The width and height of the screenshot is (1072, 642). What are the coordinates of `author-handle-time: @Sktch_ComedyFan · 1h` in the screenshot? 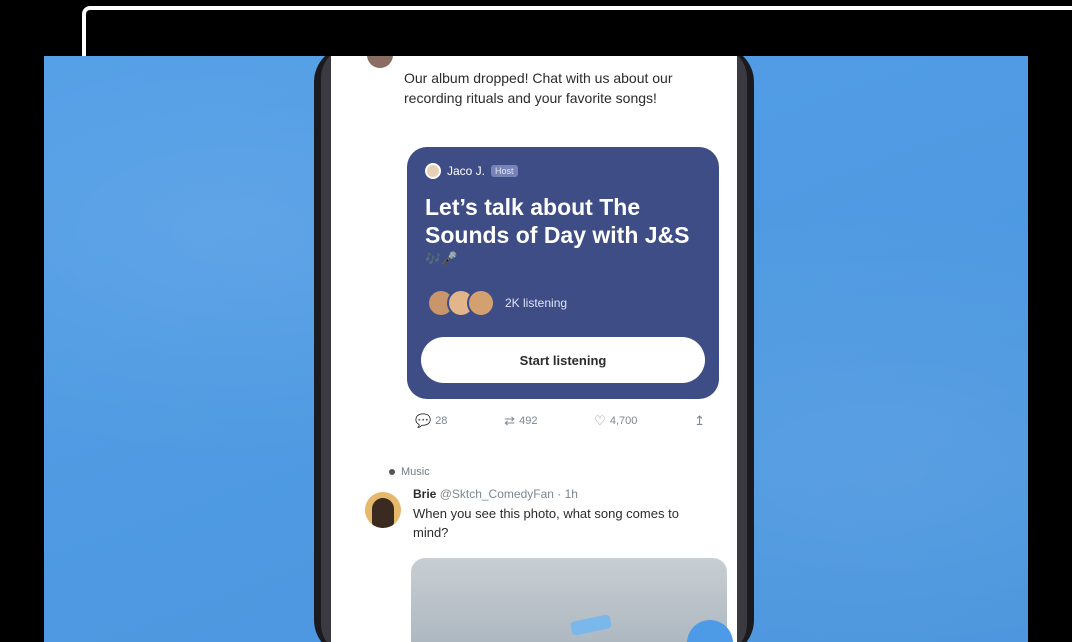 It's located at (508, 494).